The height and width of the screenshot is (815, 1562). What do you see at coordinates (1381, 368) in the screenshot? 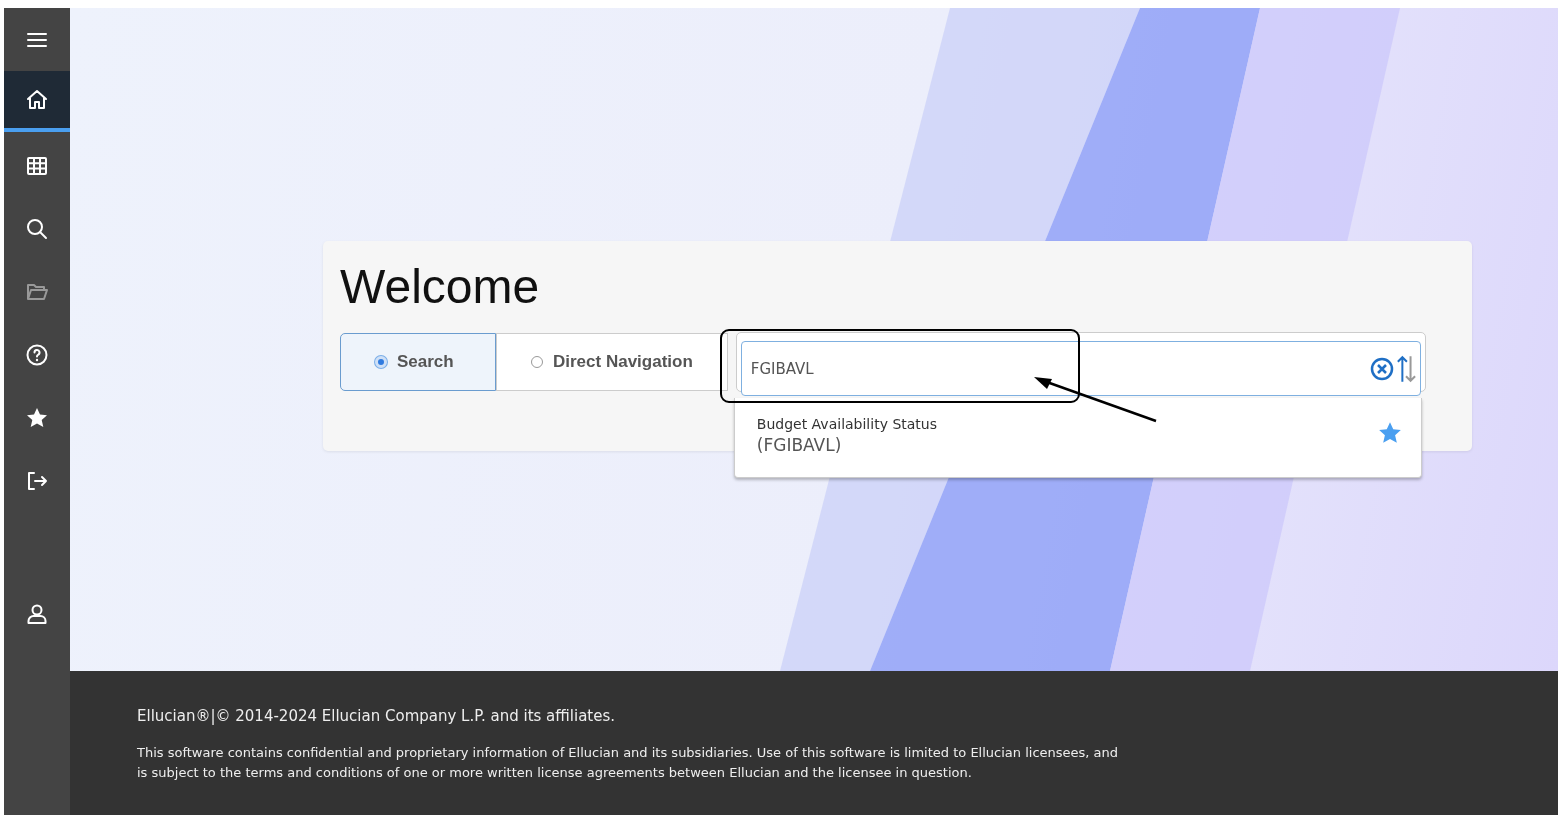
I see `clear-icon` at bounding box center [1381, 368].